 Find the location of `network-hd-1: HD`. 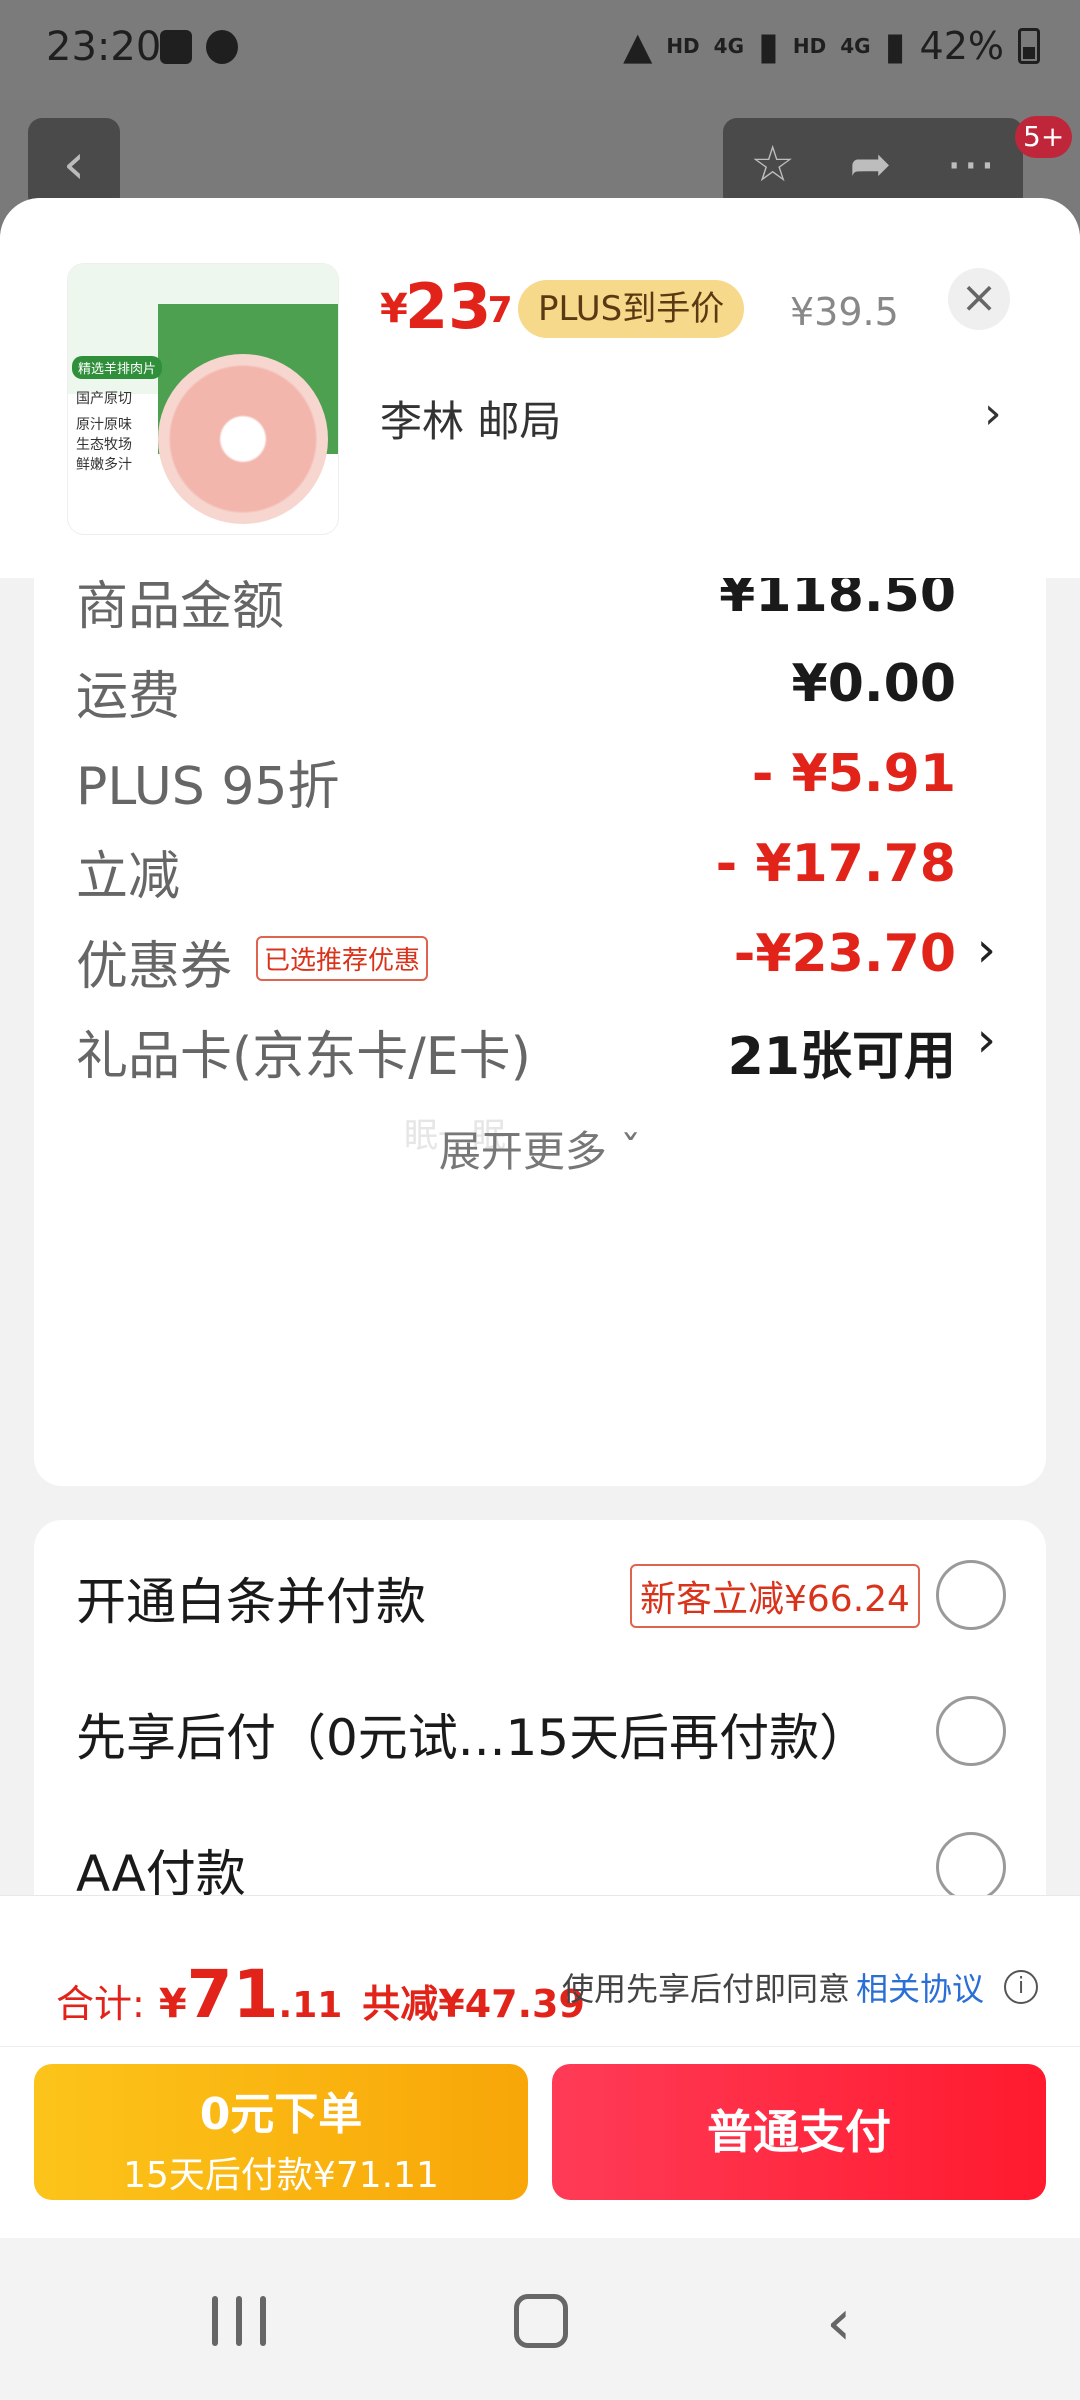

network-hd-1: HD is located at coordinates (683, 46).